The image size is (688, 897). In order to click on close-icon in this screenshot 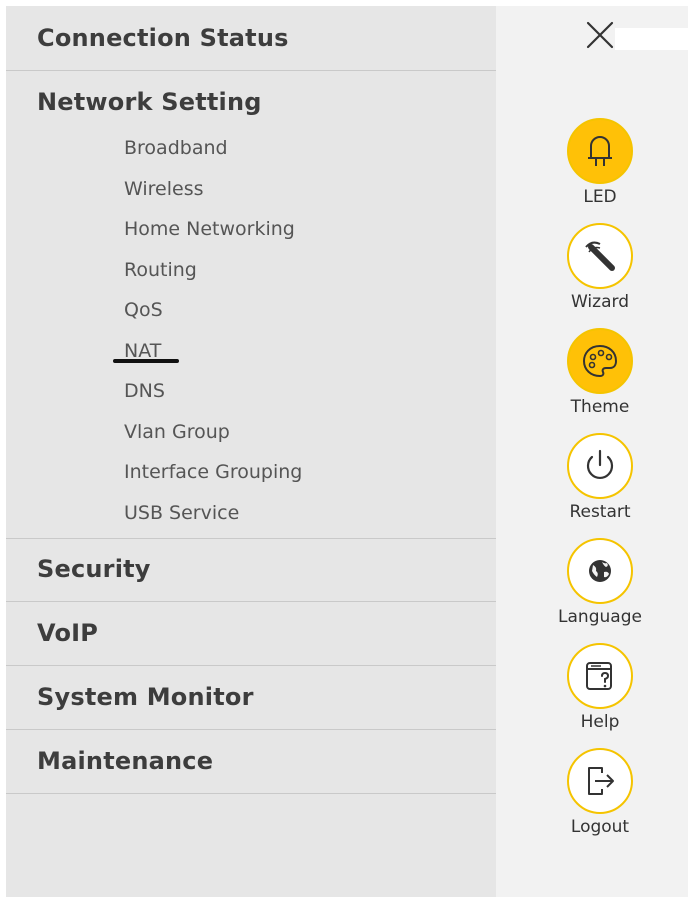, I will do `click(600, 35)`.